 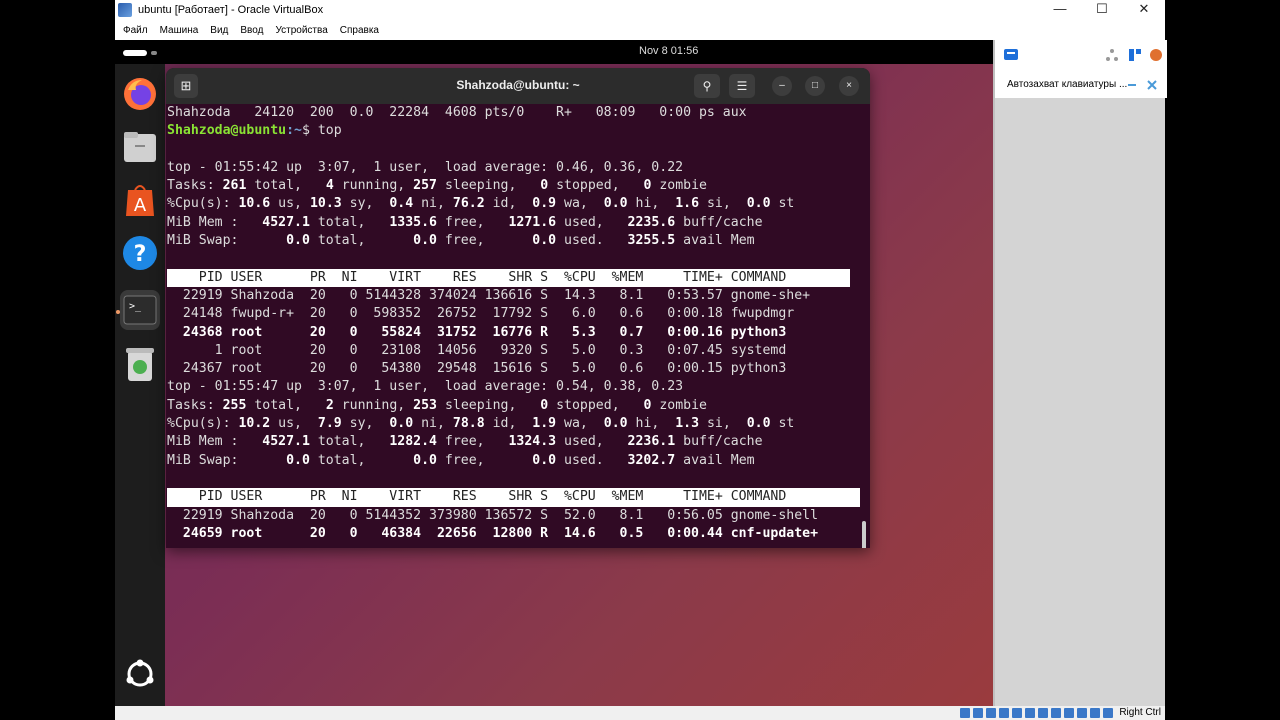 I want to click on ubuntu-dock: A ? >_, so click(x=140, y=385).